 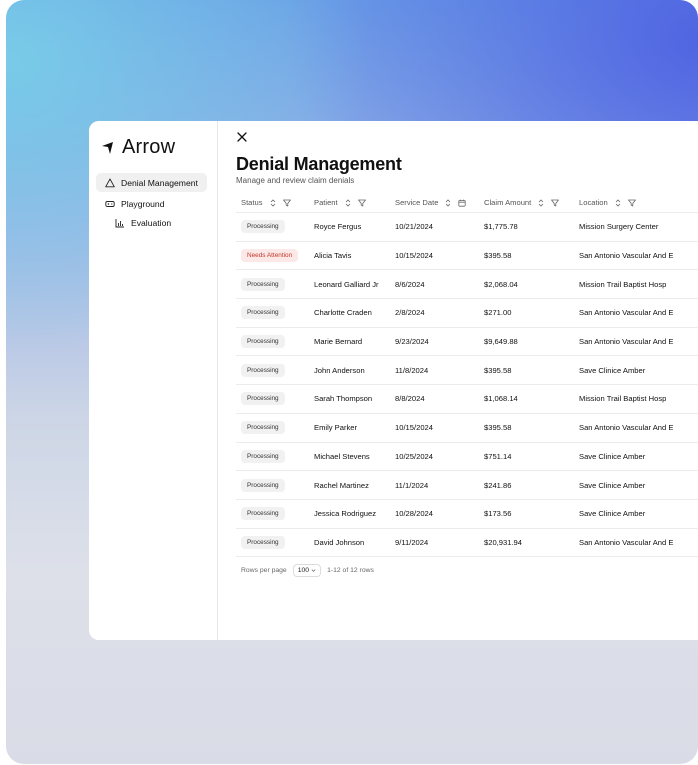 I want to click on sidebar-item-playground: Playground, so click(x=151, y=203).